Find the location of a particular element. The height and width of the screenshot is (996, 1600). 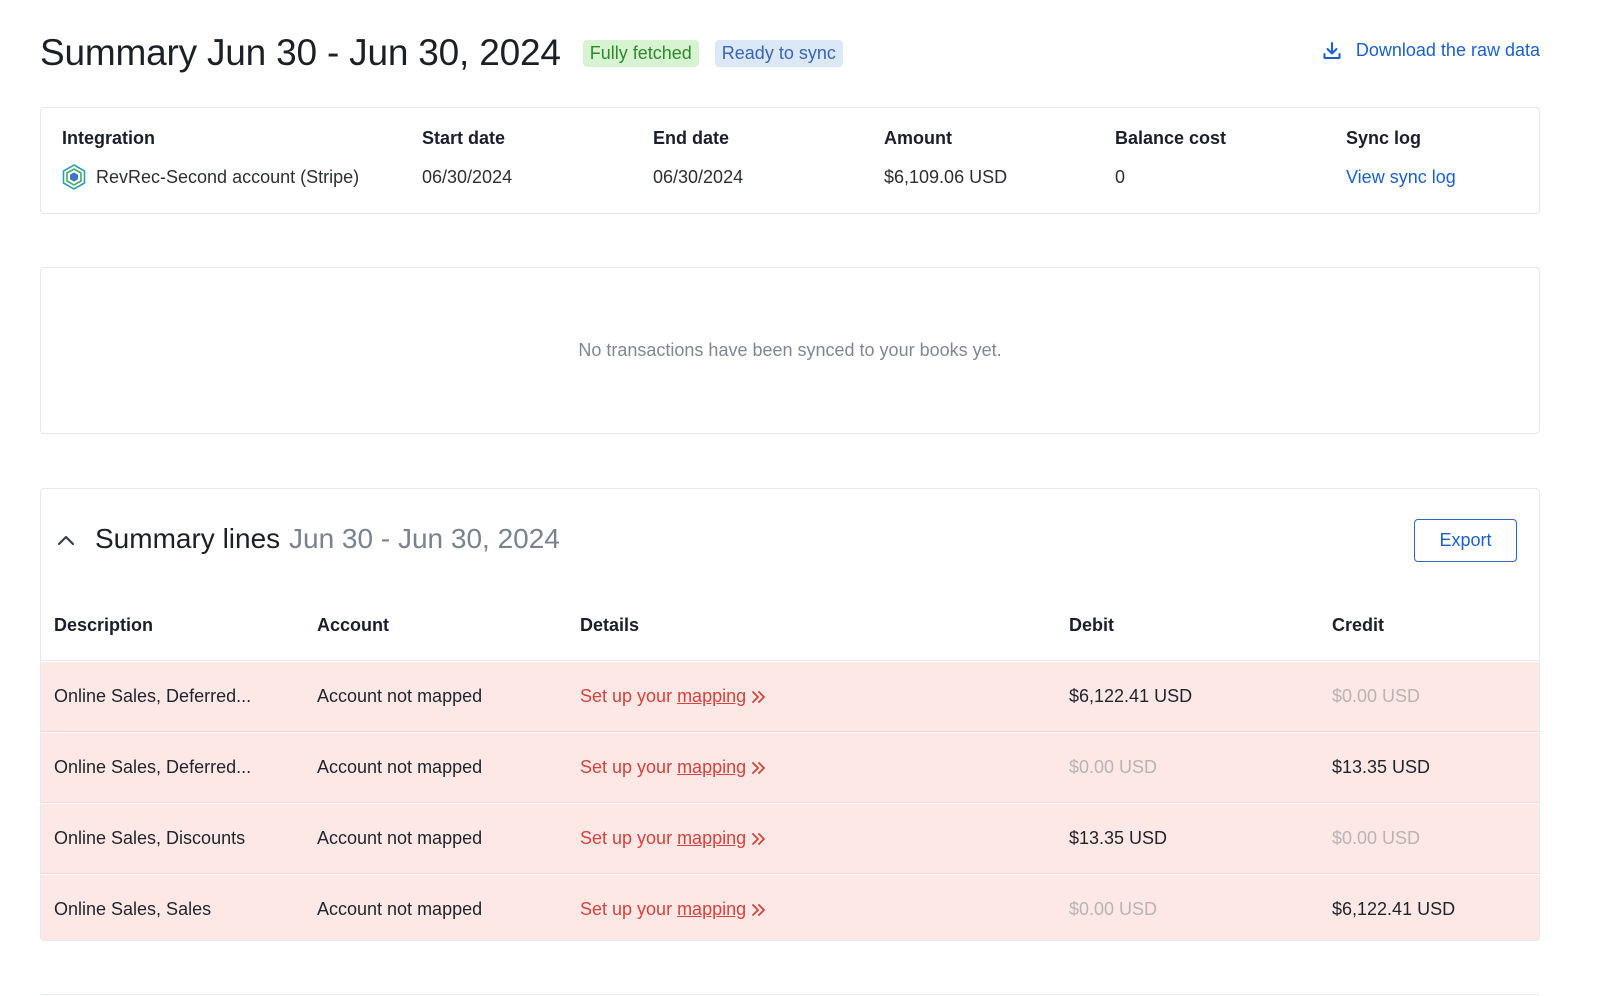

sync-log-value: View sync log is located at coordinates (1401, 177).